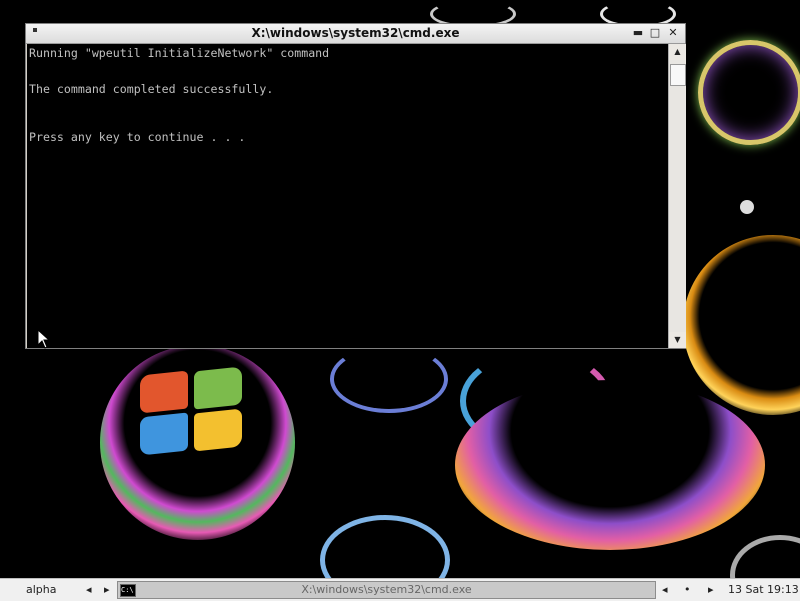  I want to click on scroll-down-button: ▼, so click(677, 340).